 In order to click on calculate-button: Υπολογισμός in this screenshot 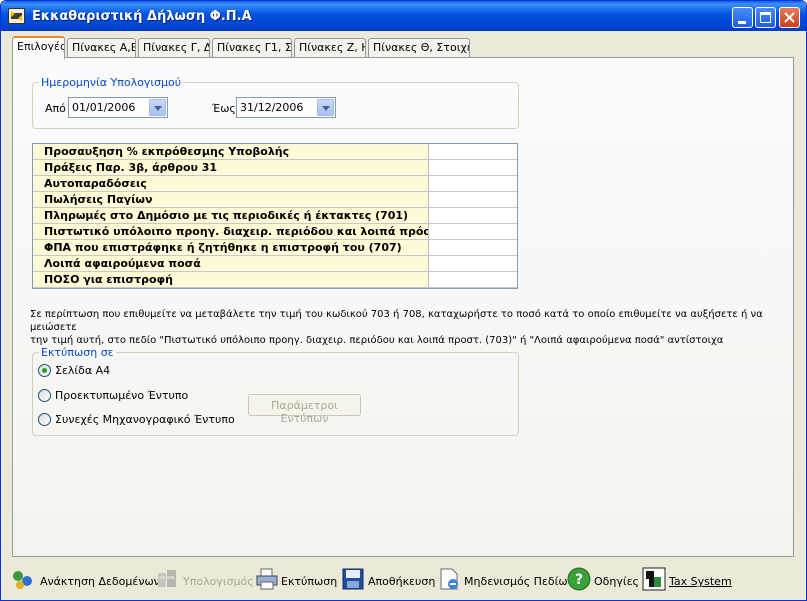, I will do `click(204, 581)`.